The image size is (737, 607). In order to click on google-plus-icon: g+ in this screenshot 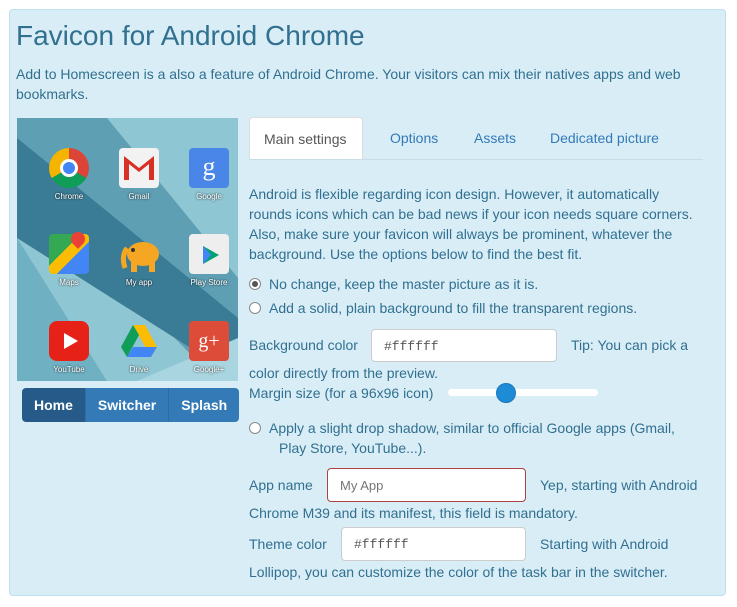, I will do `click(209, 341)`.